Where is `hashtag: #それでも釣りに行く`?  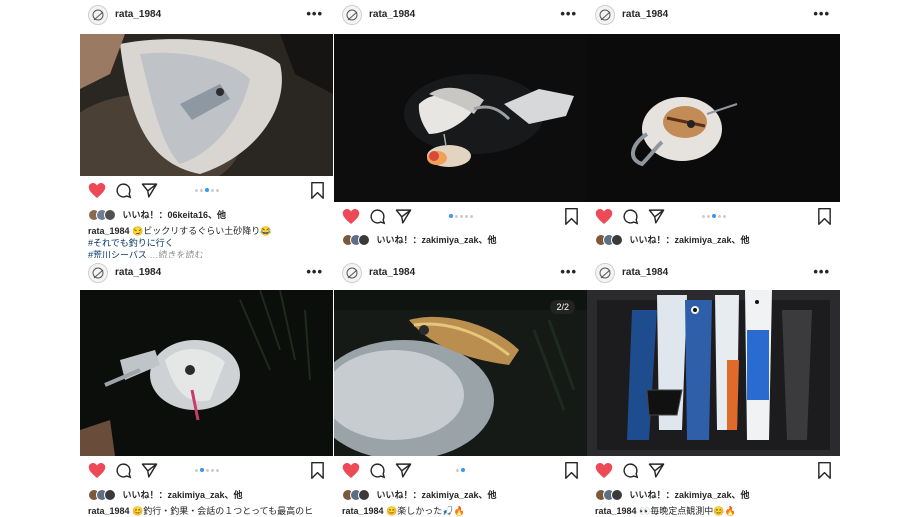
hashtag: #それでも釣りに行く is located at coordinates (131, 243).